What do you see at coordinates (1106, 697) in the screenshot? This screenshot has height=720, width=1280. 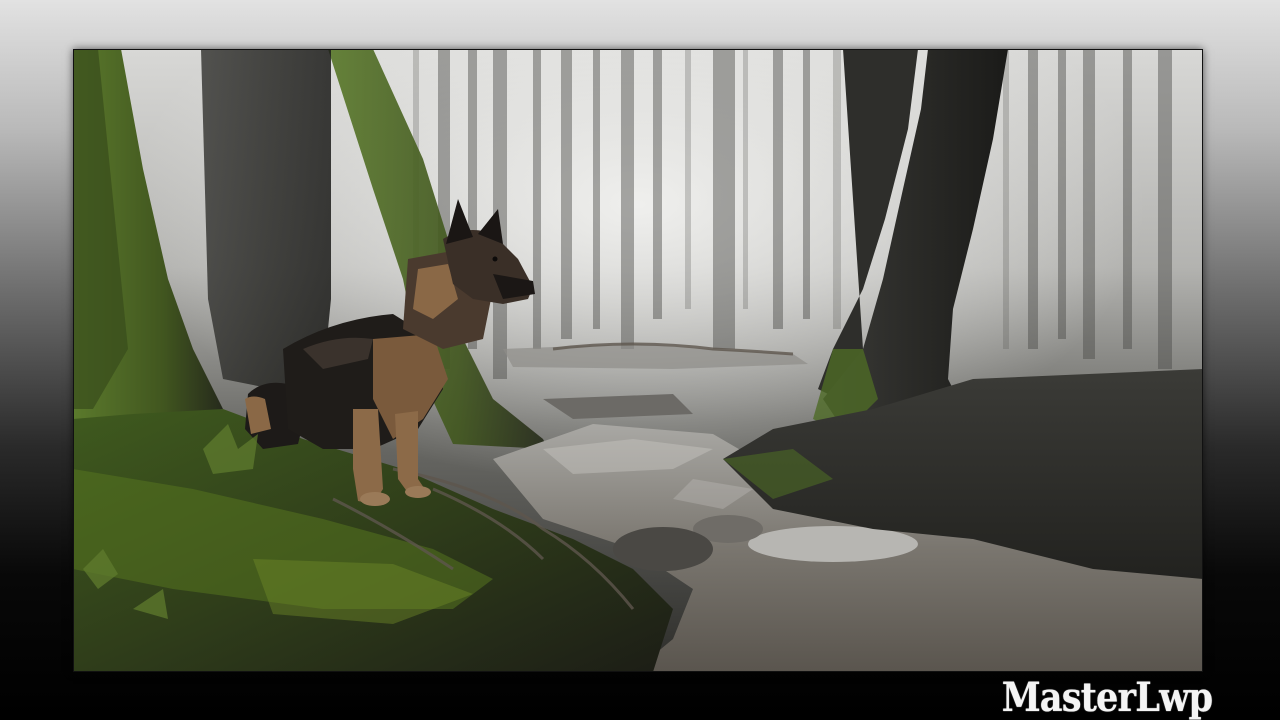 I see `watermark-logo: MasterLwp` at bounding box center [1106, 697].